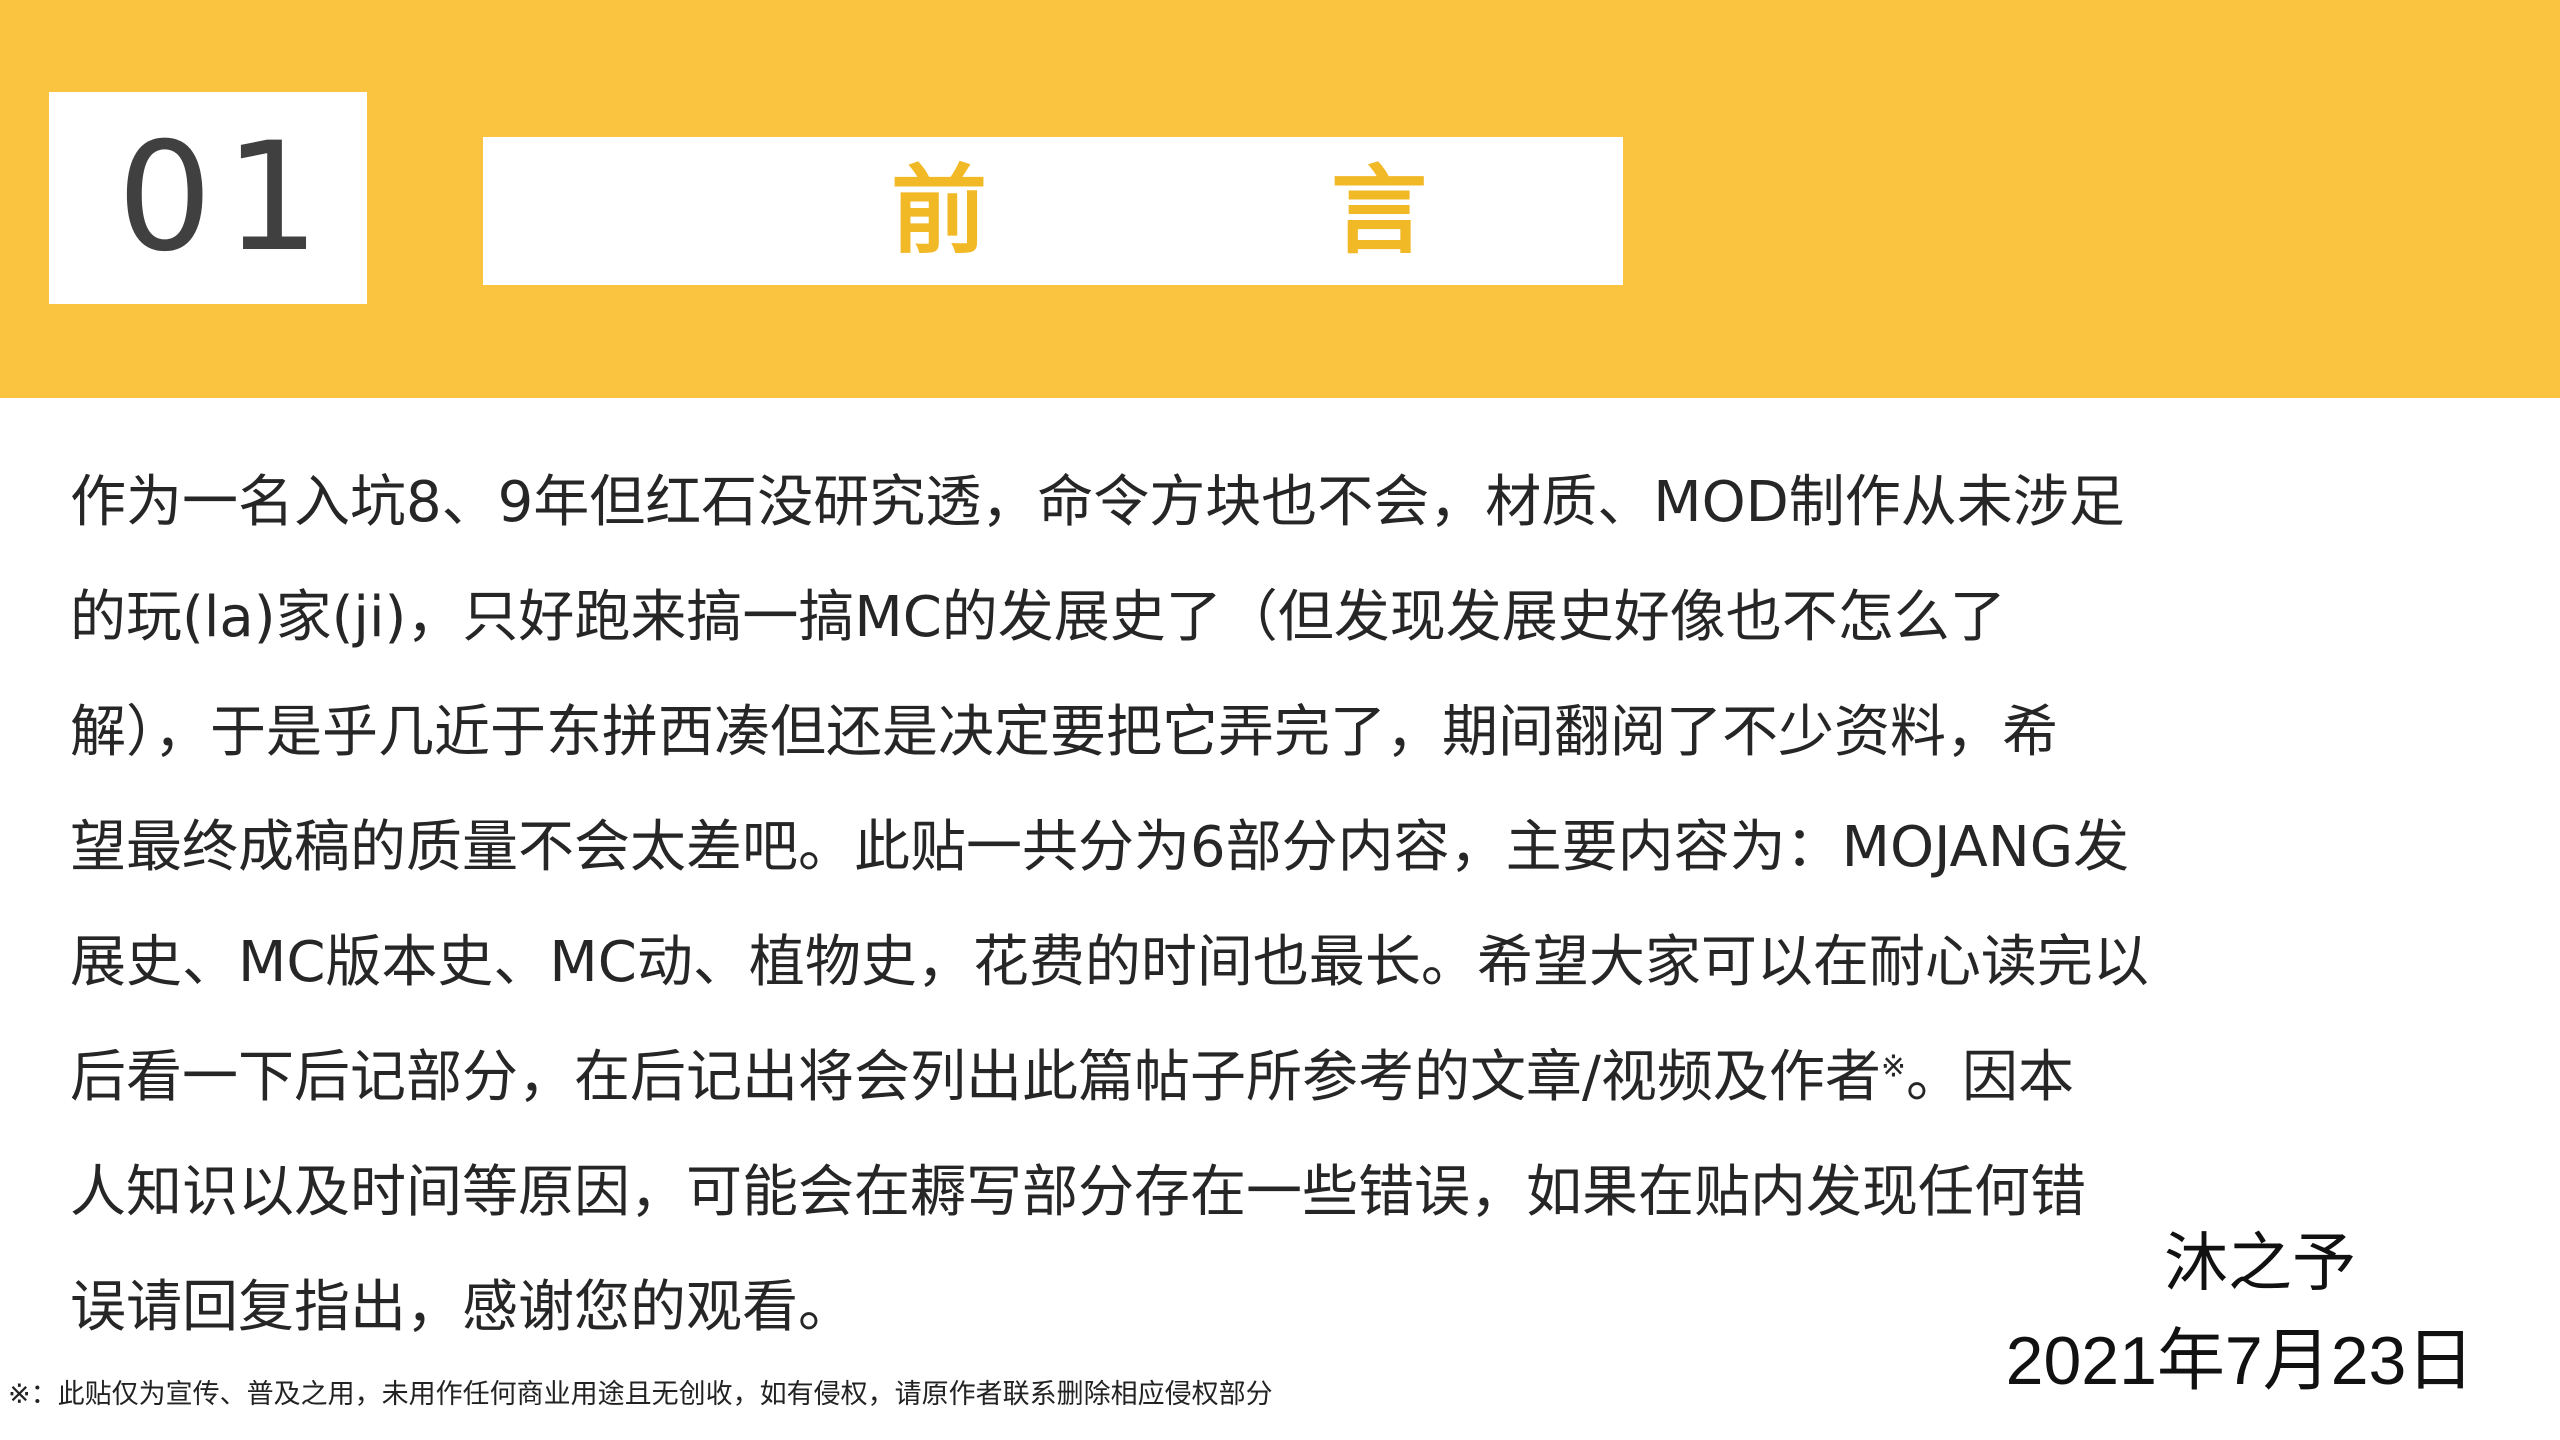 The width and height of the screenshot is (2560, 1440). Describe the element at coordinates (2240, 1361) in the screenshot. I see `signature-date: 2021年7月23日` at that location.